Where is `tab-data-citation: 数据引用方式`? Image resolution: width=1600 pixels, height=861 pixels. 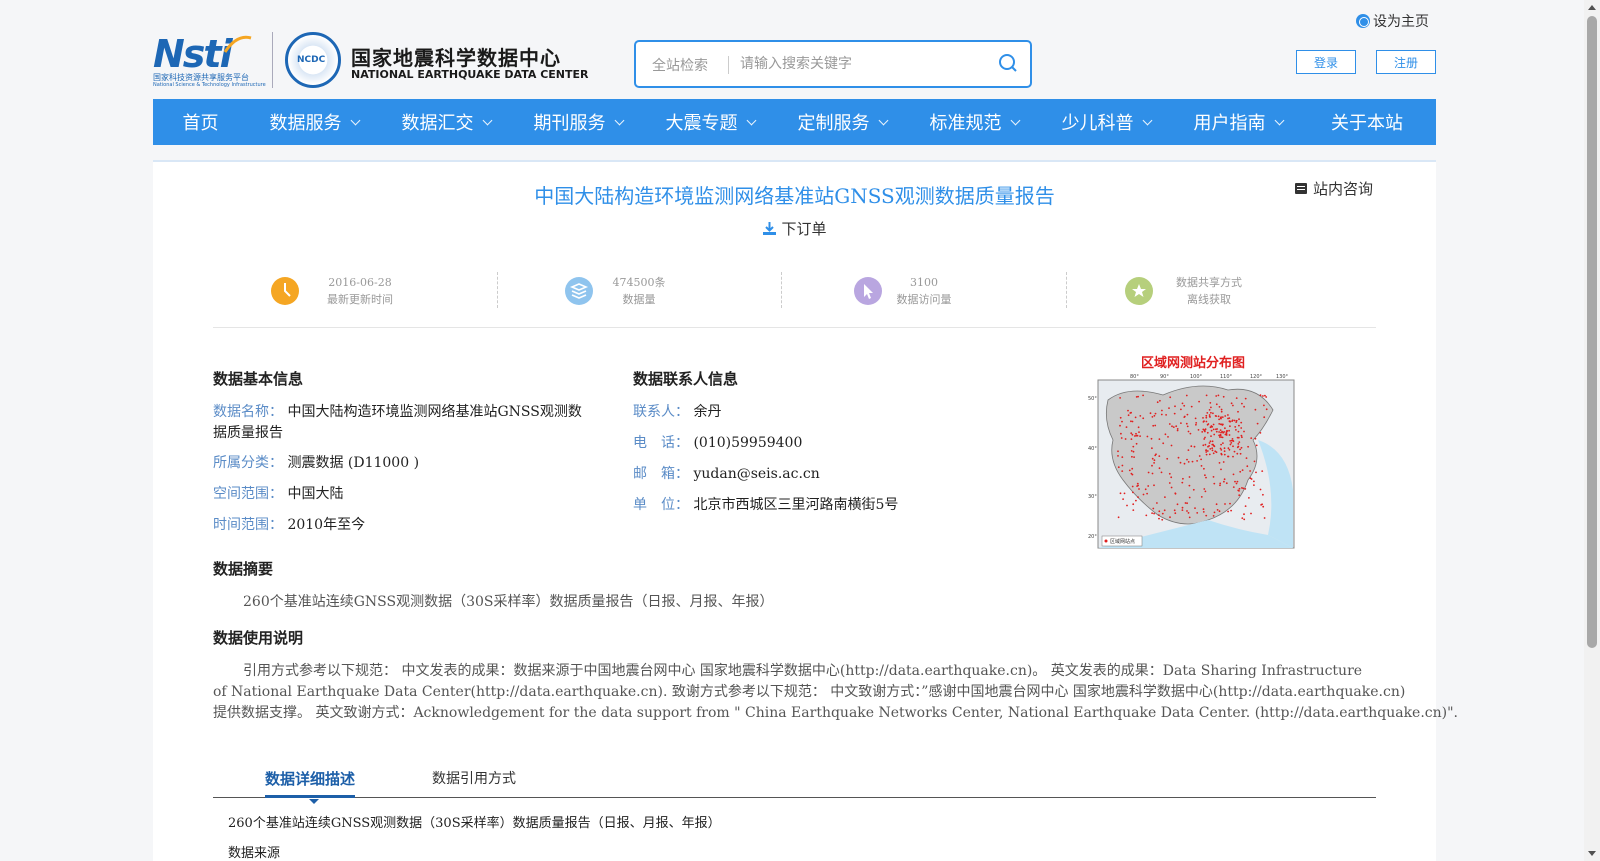 tab-data-citation: 数据引用方式 is located at coordinates (474, 778).